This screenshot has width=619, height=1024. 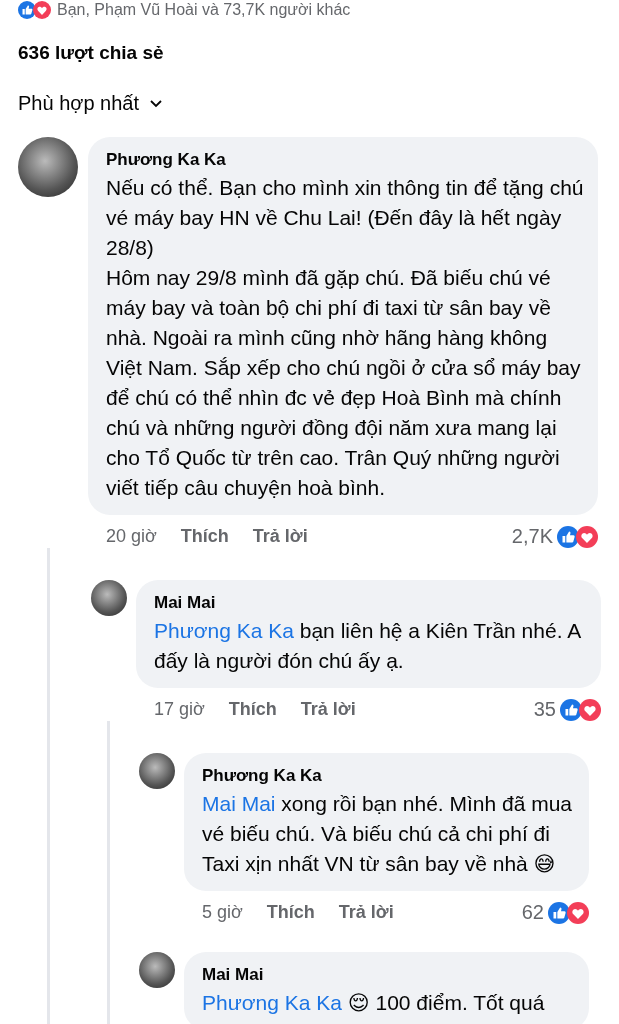 I want to click on comment-time: 17 giờ, so click(x=179, y=709).